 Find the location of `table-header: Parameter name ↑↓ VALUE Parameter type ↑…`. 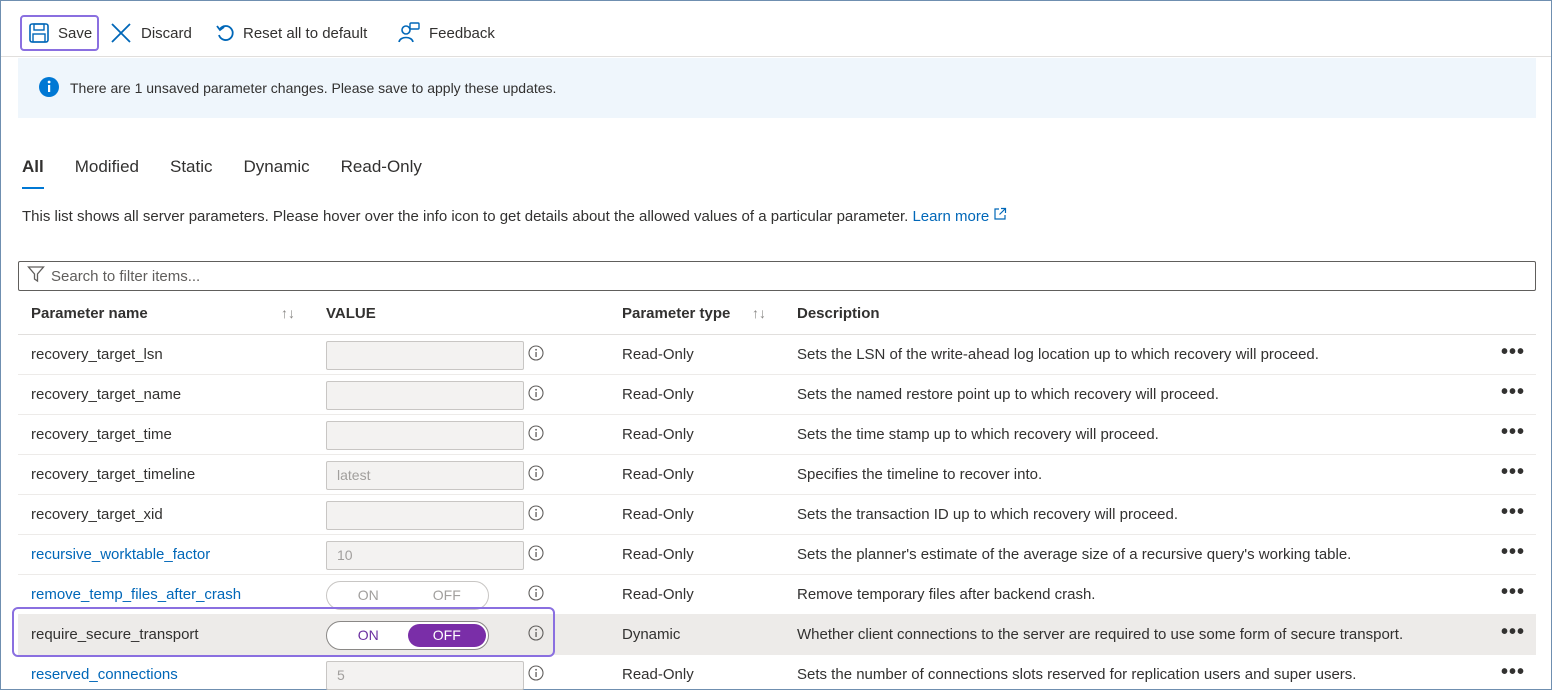

table-header: Parameter name ↑↓ VALUE Parameter type ↑… is located at coordinates (777, 315).